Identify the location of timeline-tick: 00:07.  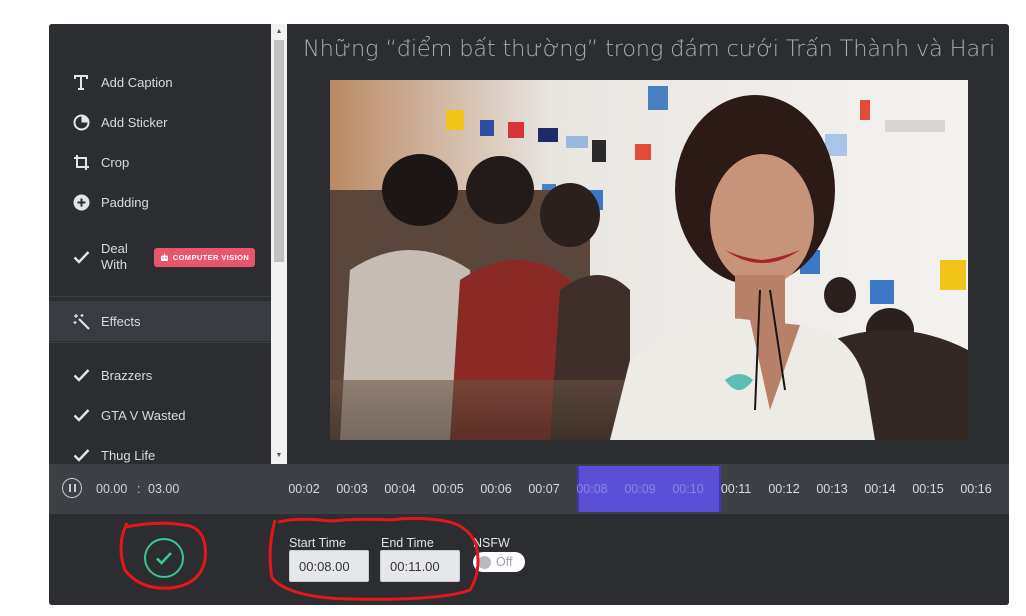
(544, 489).